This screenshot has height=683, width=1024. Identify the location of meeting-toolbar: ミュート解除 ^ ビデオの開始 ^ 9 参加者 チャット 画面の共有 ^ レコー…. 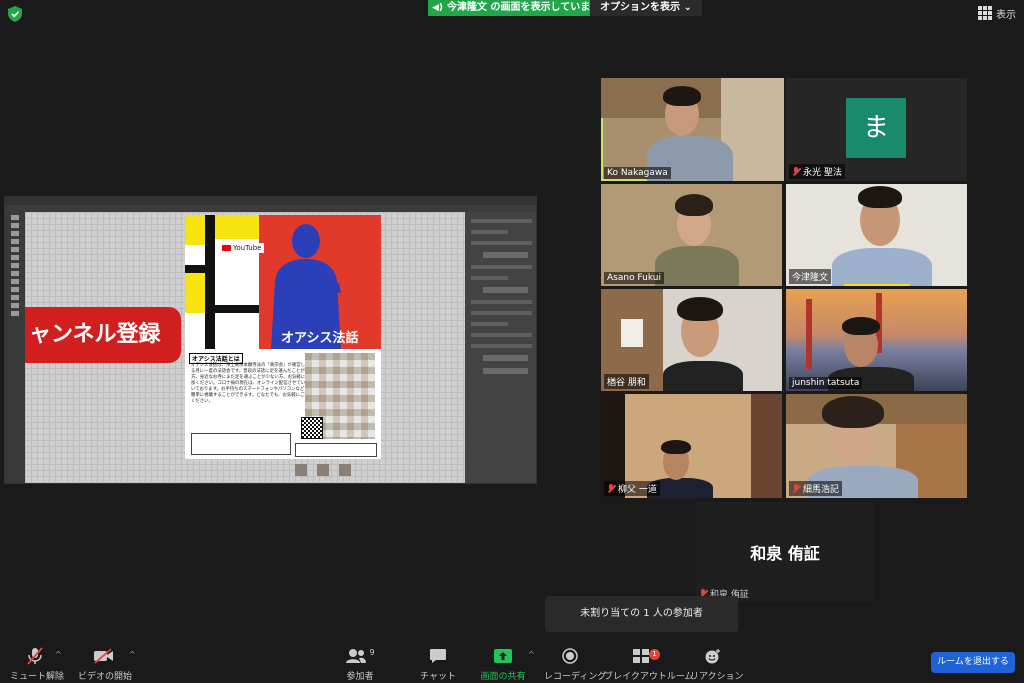
(512, 661).